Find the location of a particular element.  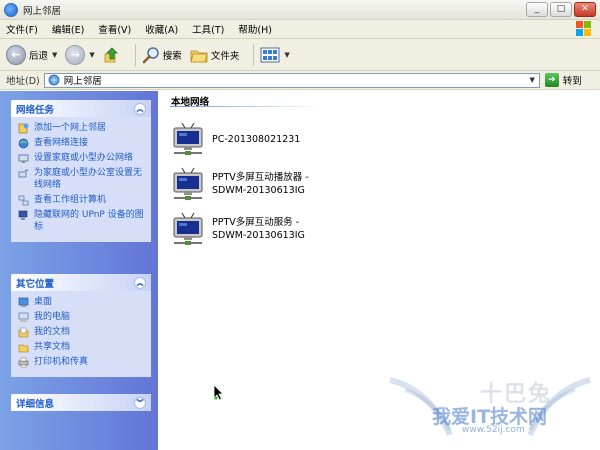

window-title: 网上邻居 is located at coordinates (42, 11).